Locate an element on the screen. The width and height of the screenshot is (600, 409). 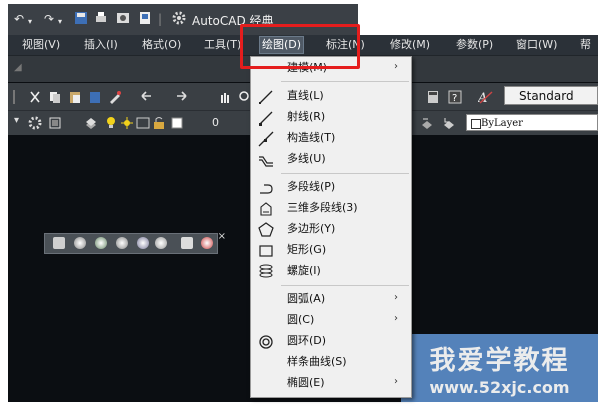
watermark: 我爱学教程 www.52xjc.com is located at coordinates (499, 368).